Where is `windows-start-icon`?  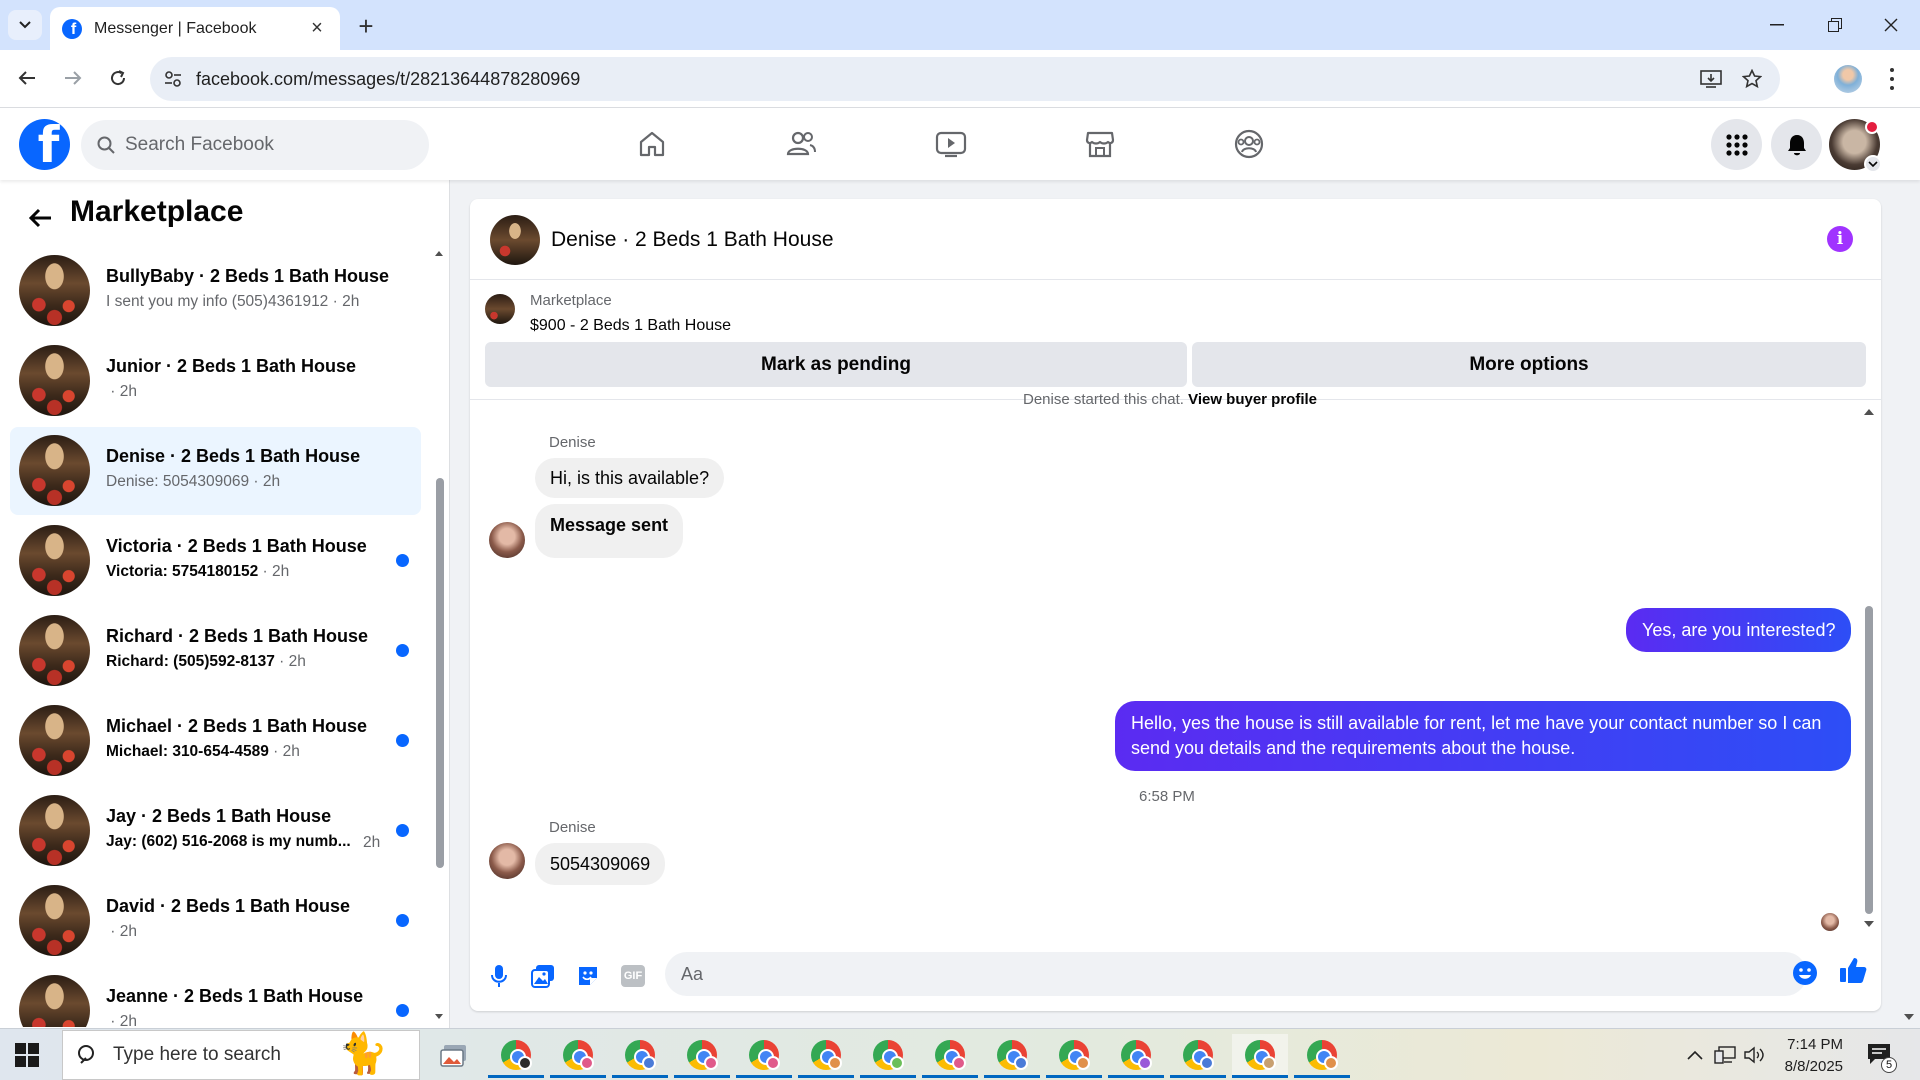
windows-start-icon is located at coordinates (27, 1055).